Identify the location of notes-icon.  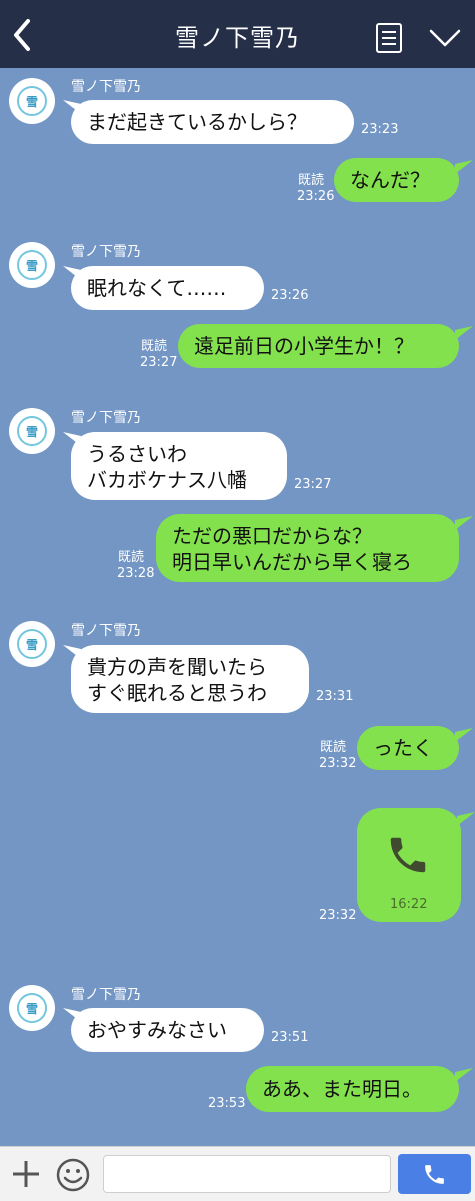
(389, 38).